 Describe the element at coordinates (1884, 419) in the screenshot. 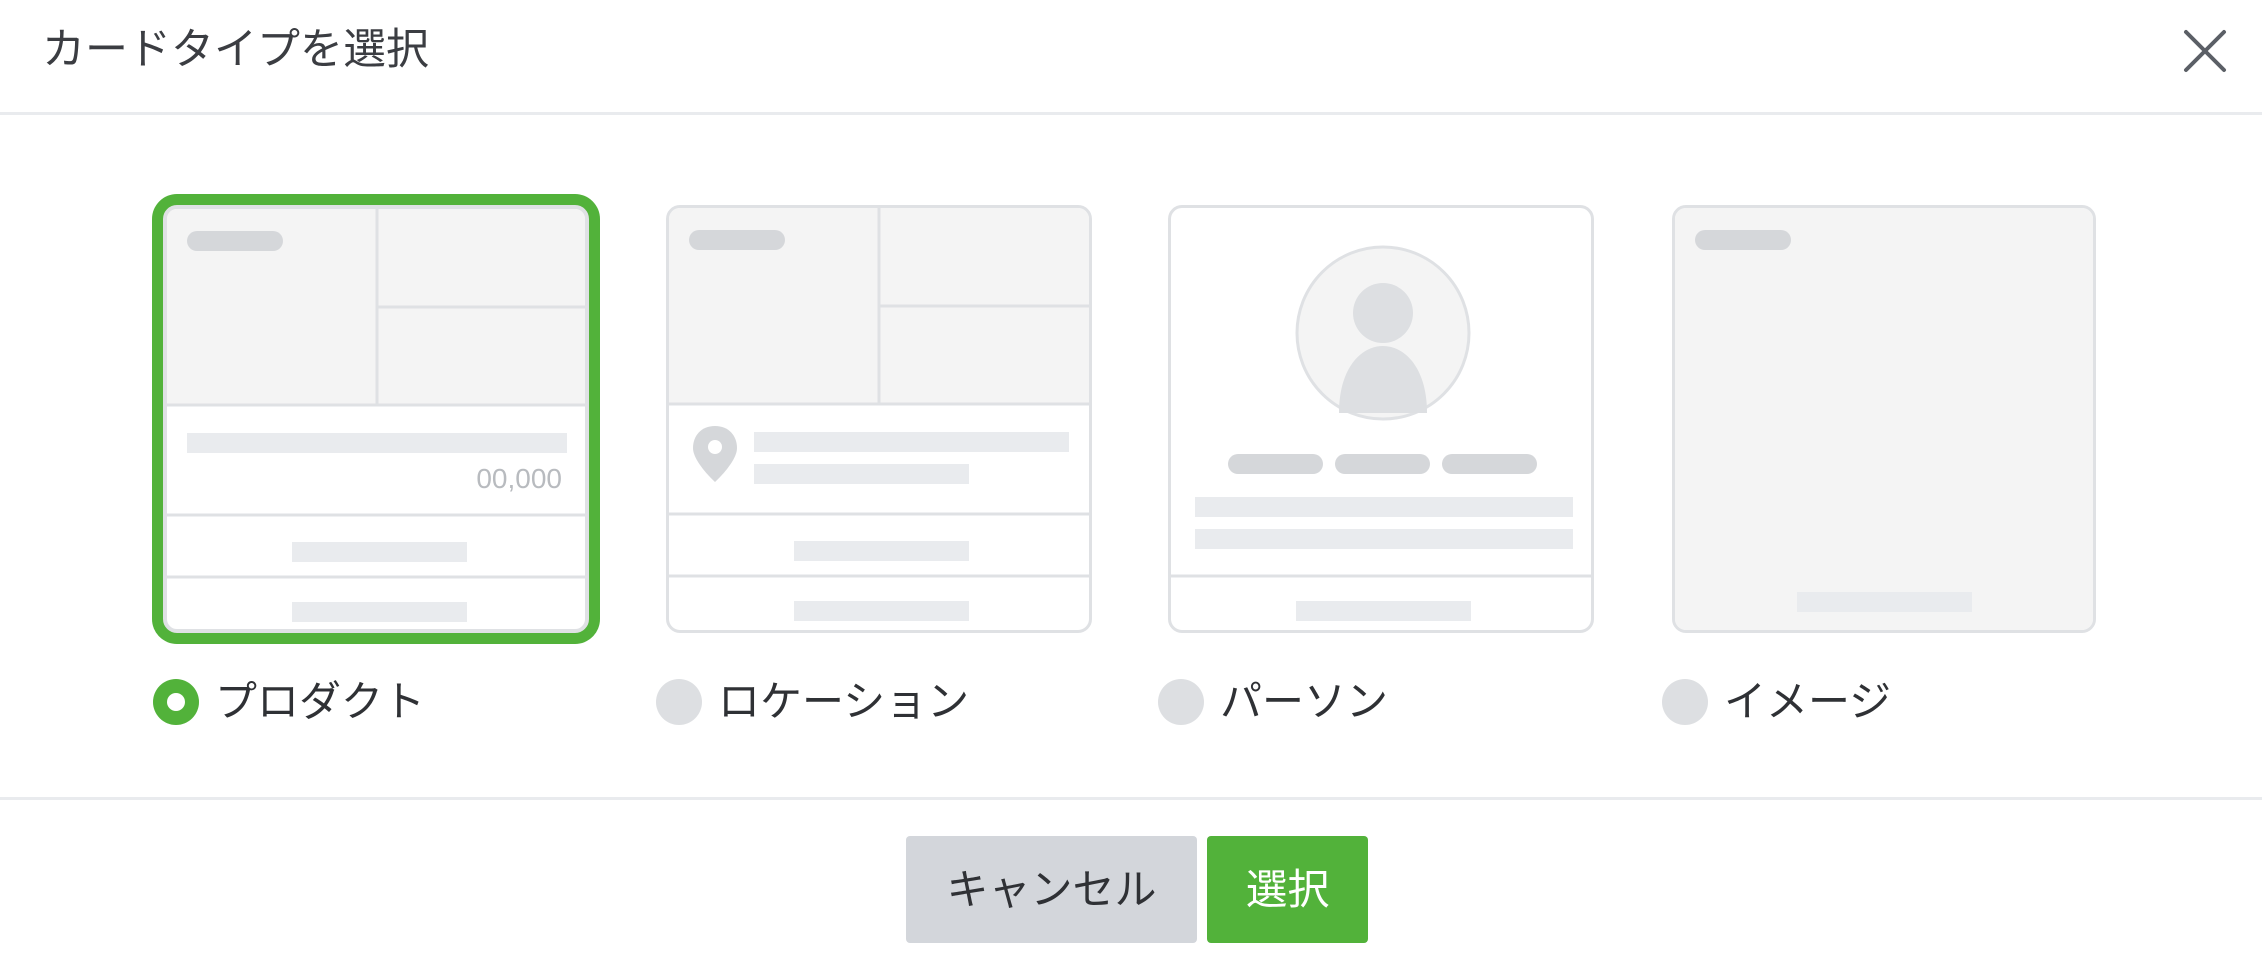

I see `image-card-preview` at that location.